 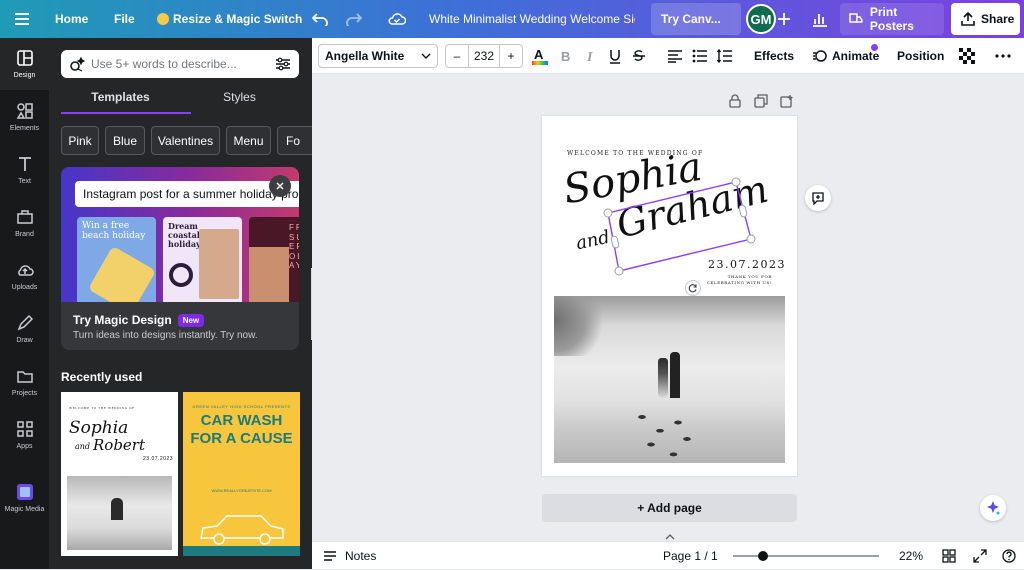 What do you see at coordinates (24, 117) in the screenshot?
I see `rail-item-elements: Elements` at bounding box center [24, 117].